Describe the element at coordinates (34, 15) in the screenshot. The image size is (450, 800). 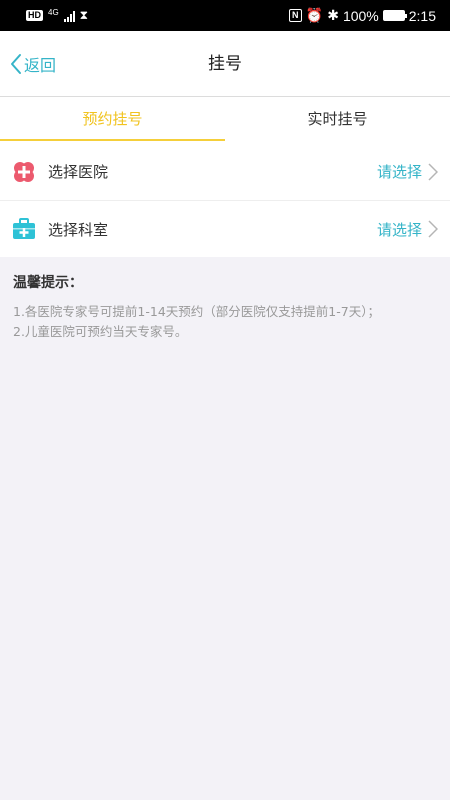
I see `hd-icon: HD` at that location.